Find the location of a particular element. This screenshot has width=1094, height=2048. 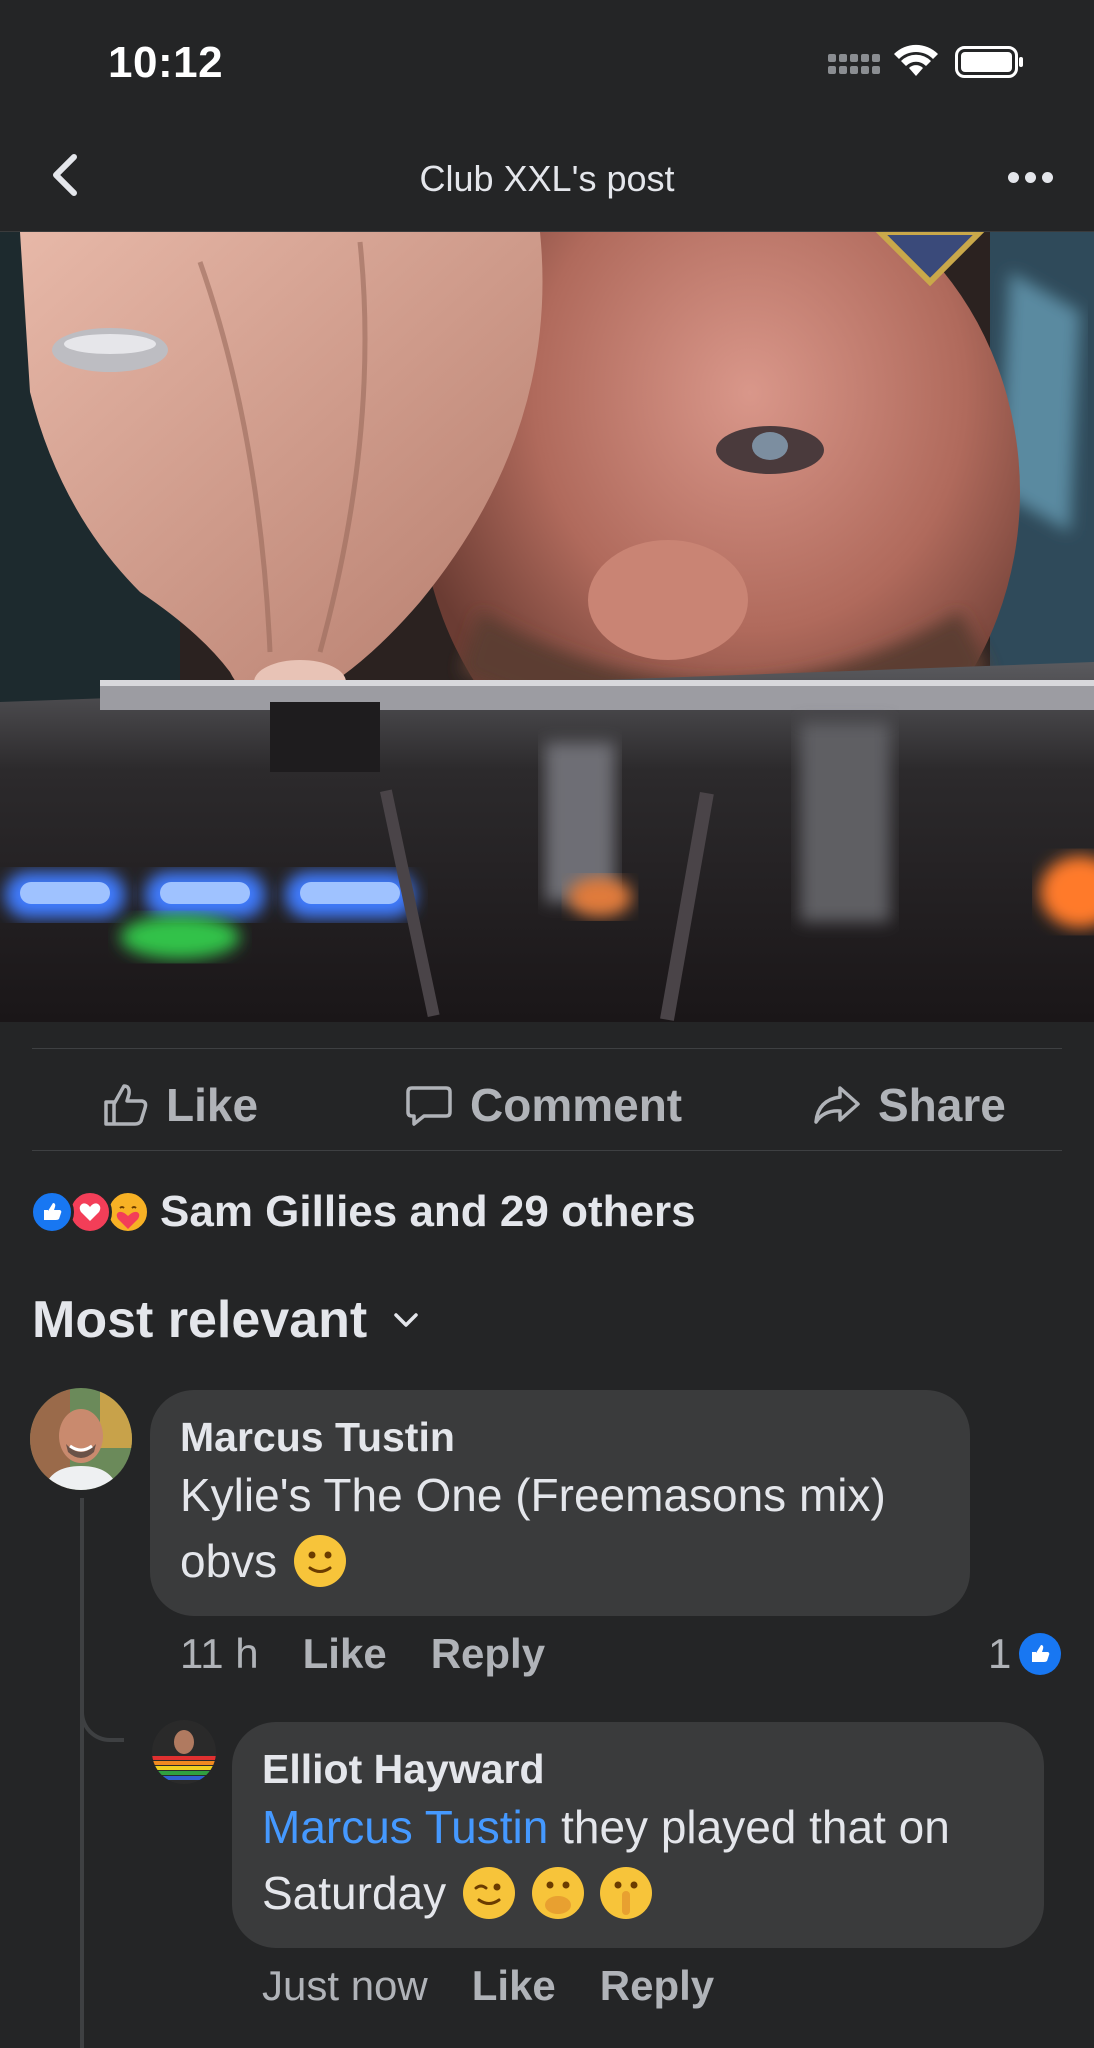

more-options-button is located at coordinates (1030, 177).